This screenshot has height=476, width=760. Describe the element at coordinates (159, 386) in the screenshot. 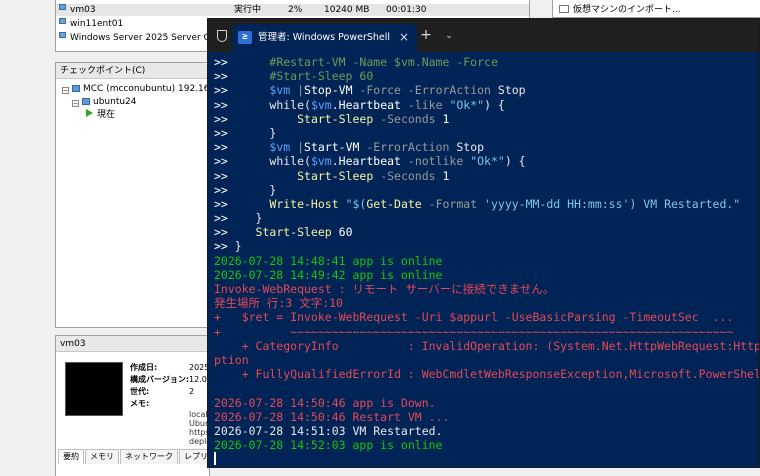

I see `details-labels: 作成日: 構成バージョン: 世代: メモ:` at that location.